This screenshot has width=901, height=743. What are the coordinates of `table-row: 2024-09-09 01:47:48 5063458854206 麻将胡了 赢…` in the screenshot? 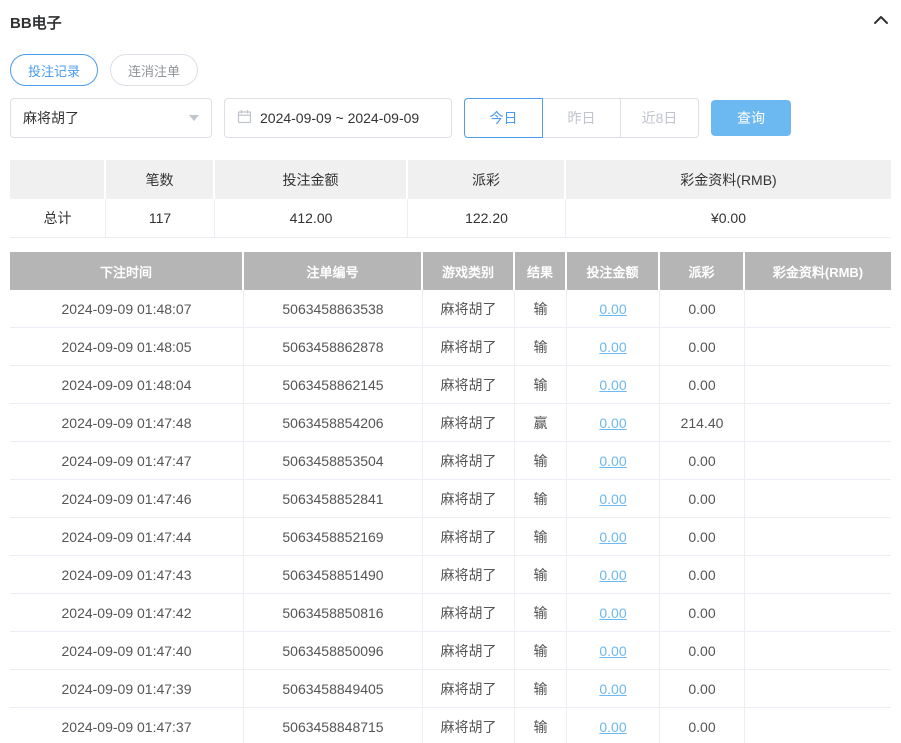 It's located at (450, 423).